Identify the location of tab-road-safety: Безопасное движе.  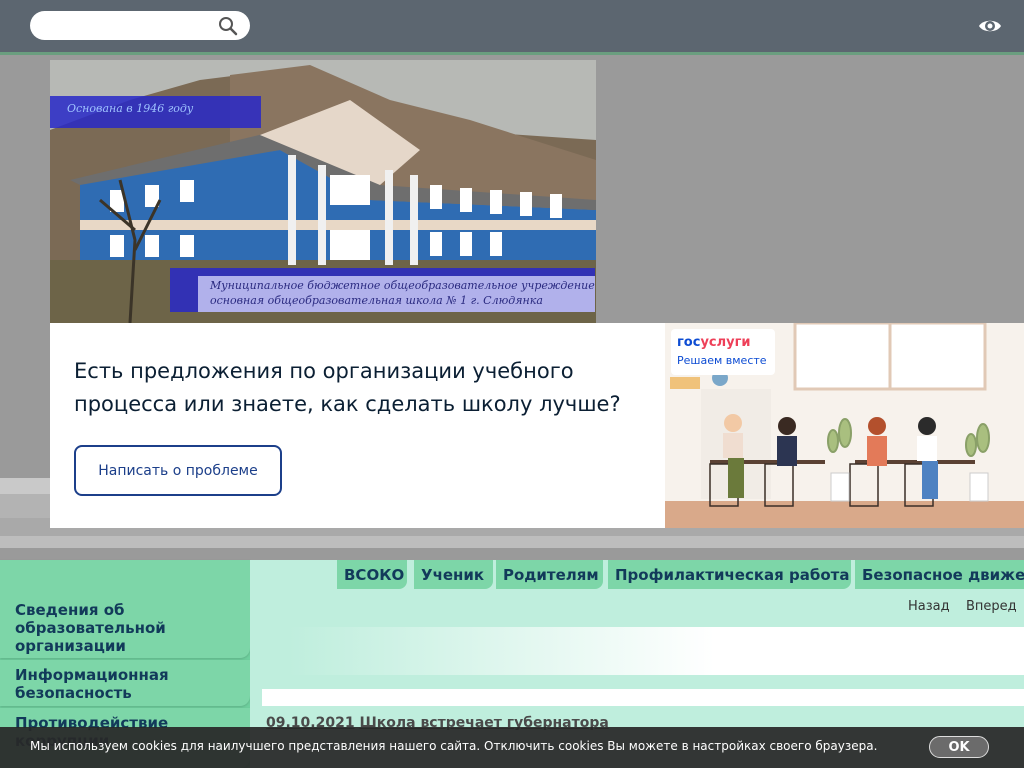
(939, 574).